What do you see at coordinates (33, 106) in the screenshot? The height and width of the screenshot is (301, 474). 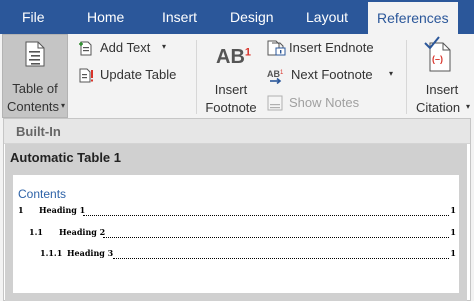 I see `toc-label-line2: Contents` at bounding box center [33, 106].